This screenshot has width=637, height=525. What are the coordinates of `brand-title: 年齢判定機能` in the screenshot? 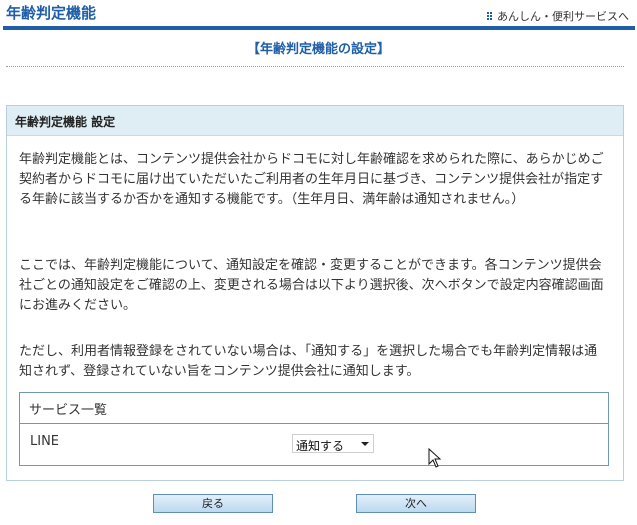 It's located at (51, 13).